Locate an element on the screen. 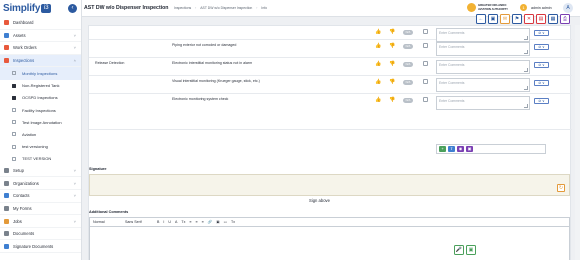  gallery-icon: ▣ is located at coordinates (469, 149).